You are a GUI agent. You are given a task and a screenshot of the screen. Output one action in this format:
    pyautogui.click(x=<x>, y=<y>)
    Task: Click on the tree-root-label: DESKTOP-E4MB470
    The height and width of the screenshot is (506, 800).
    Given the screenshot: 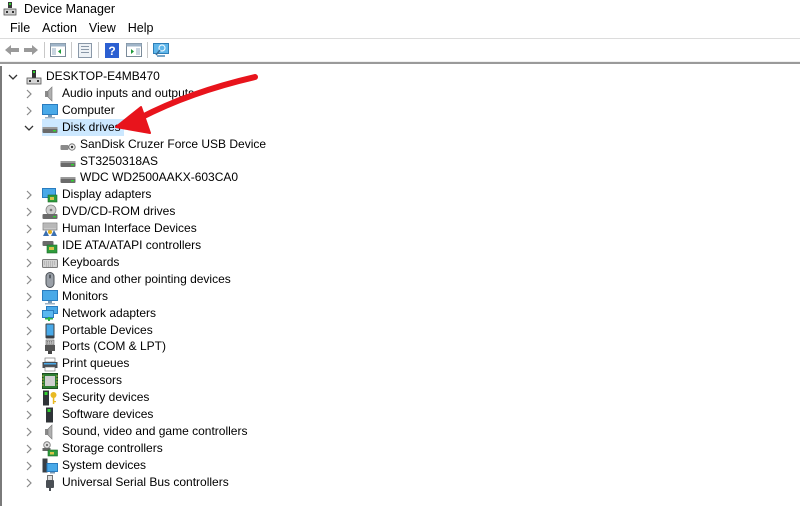 What is the action you would take?
    pyautogui.click(x=103, y=76)
    